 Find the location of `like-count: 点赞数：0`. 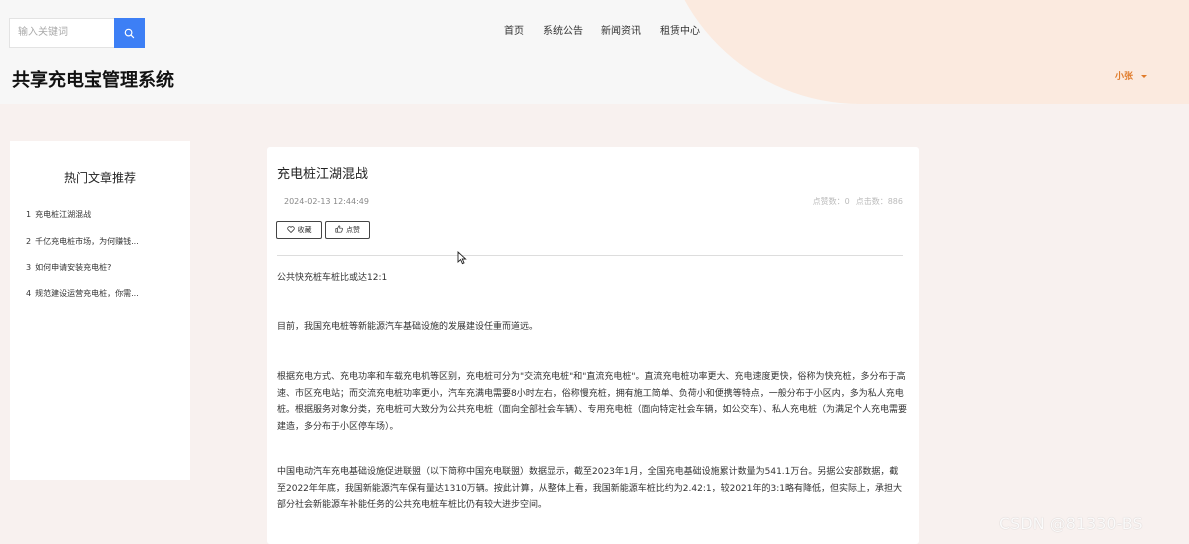

like-count: 点赞数：0 is located at coordinates (831, 201).